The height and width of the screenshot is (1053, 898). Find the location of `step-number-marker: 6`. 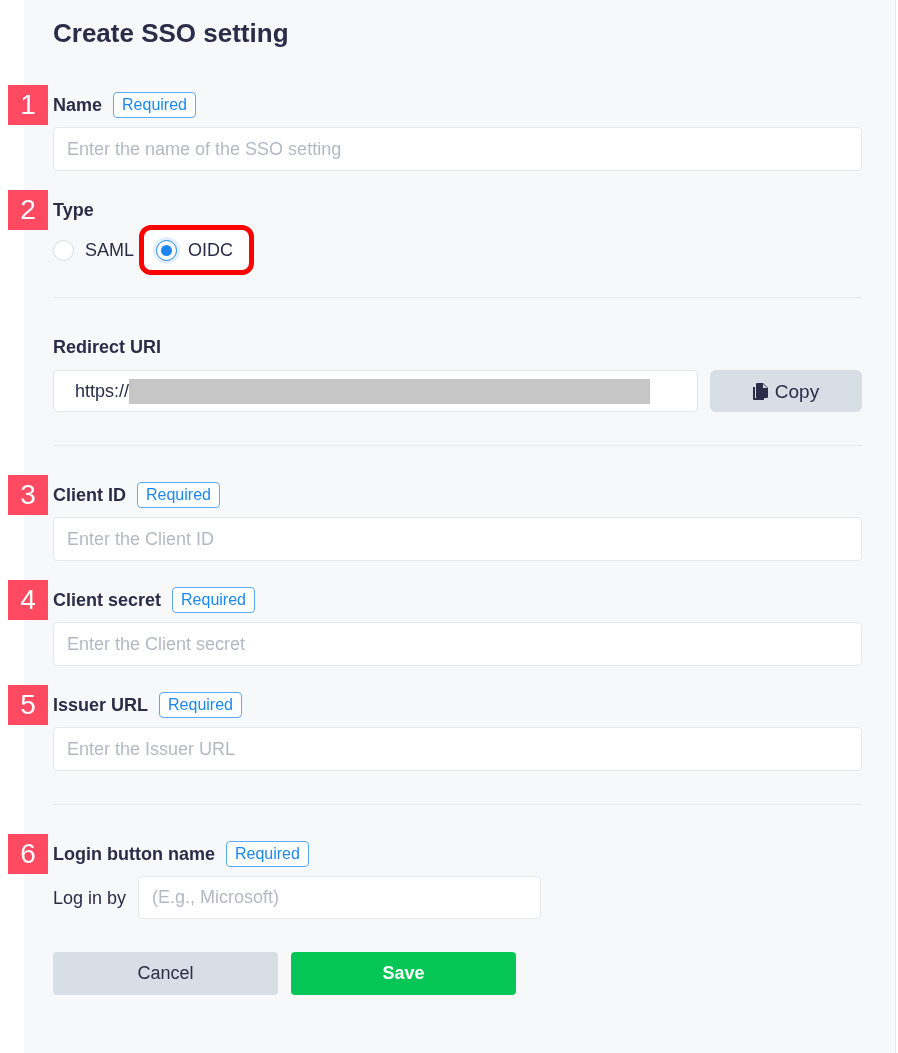

step-number-marker: 6 is located at coordinates (28, 854).